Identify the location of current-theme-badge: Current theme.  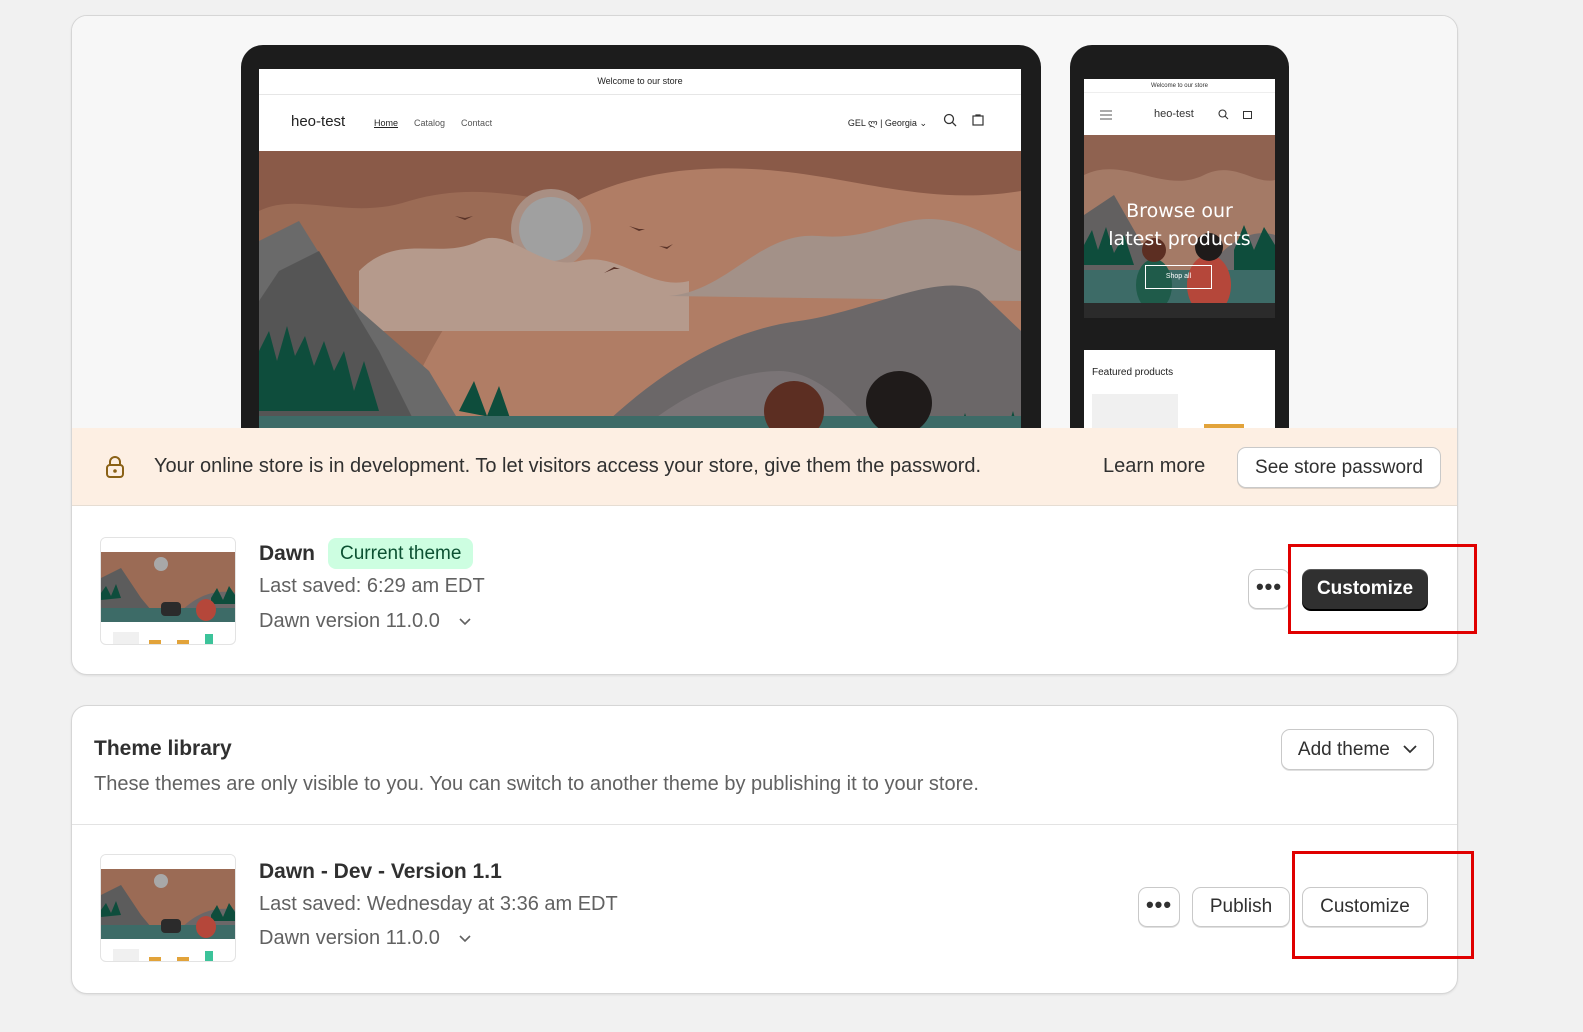
(401, 553).